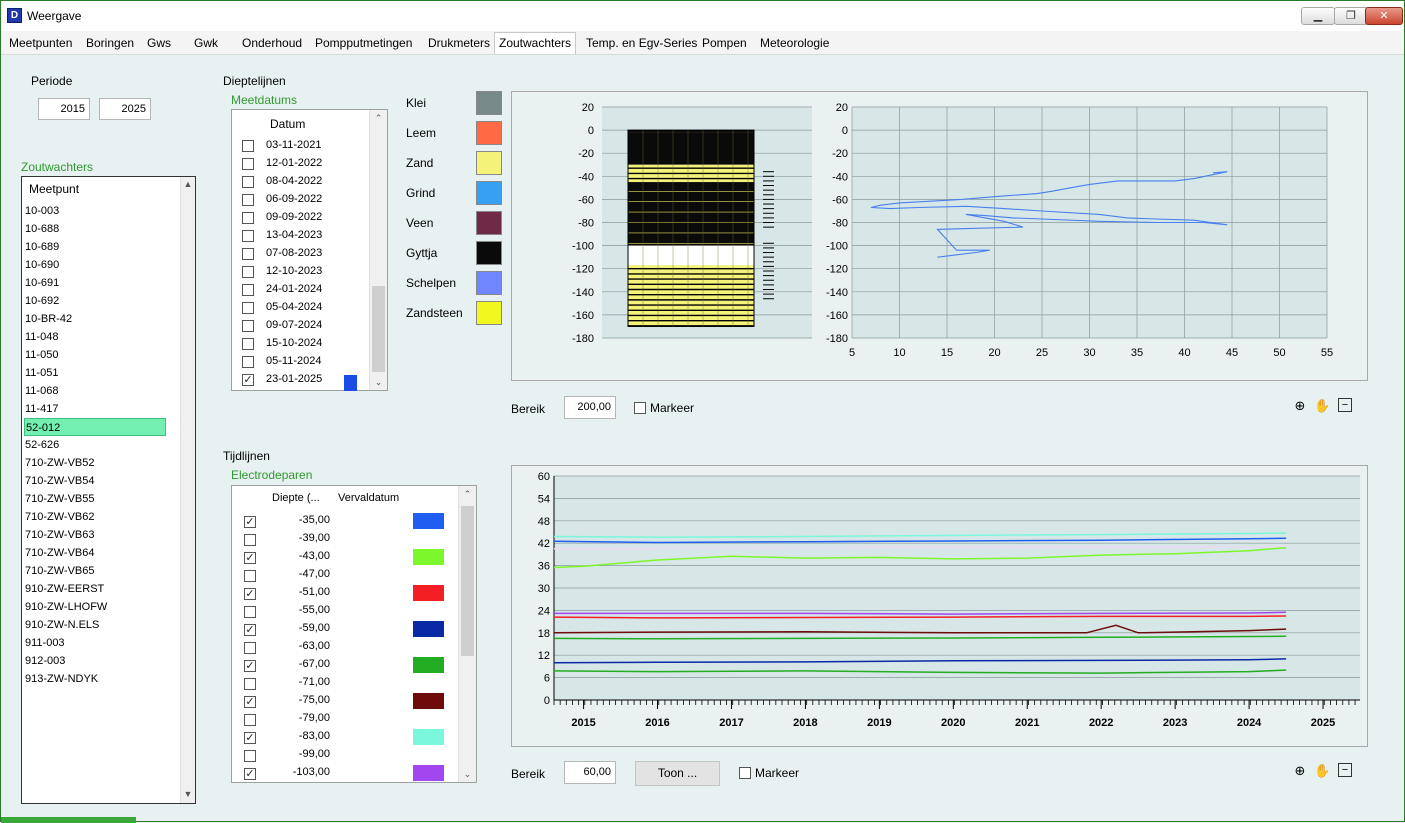 This screenshot has height=823, width=1405. Describe the element at coordinates (95, 211) in the screenshot. I see `list-item: 10-003` at that location.